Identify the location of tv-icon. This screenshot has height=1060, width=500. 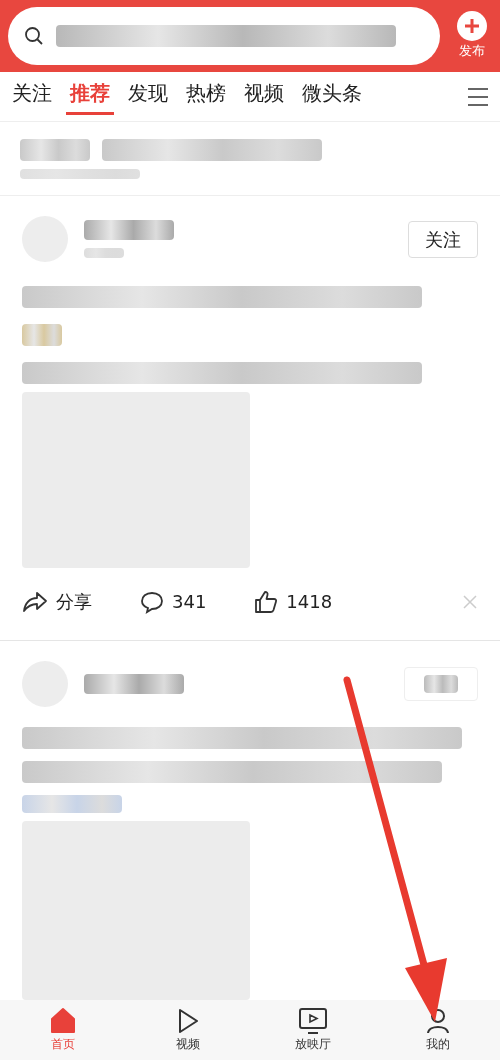
(312, 1021).